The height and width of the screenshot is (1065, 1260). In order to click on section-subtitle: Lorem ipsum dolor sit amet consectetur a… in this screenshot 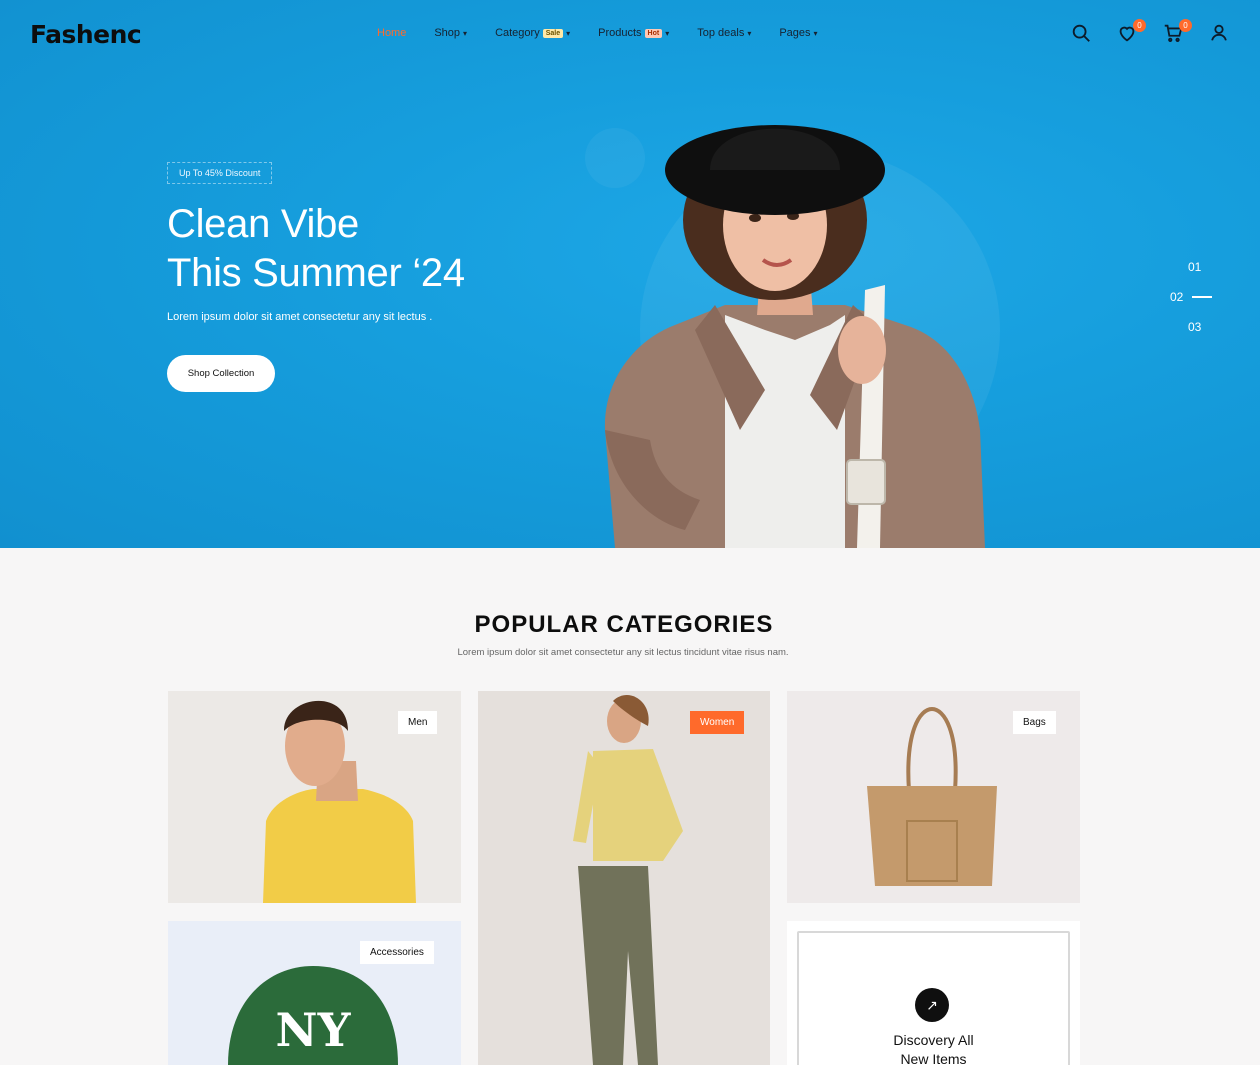, I will do `click(623, 652)`.